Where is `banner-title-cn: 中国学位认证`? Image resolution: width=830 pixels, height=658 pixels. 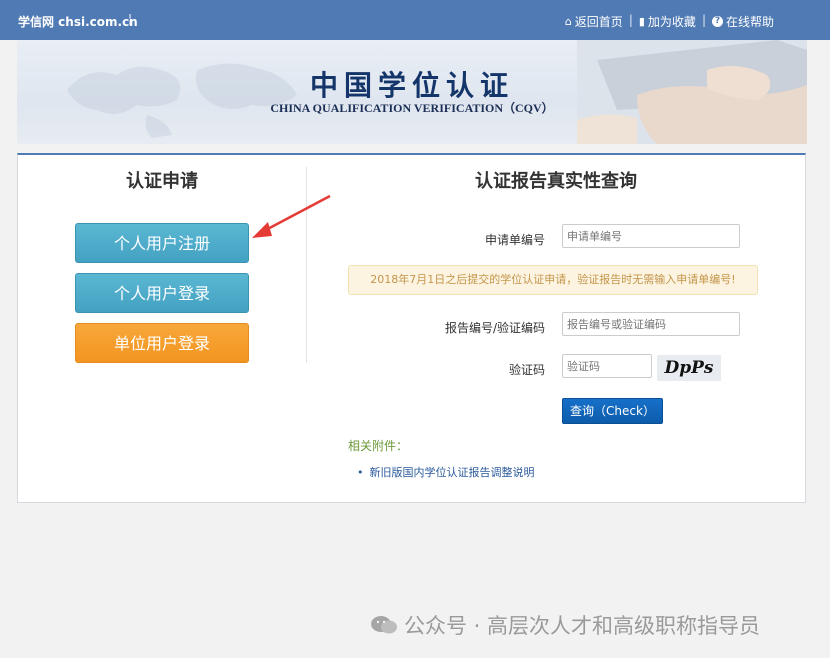
banner-title-cn: 中国学位认证 is located at coordinates (411, 85).